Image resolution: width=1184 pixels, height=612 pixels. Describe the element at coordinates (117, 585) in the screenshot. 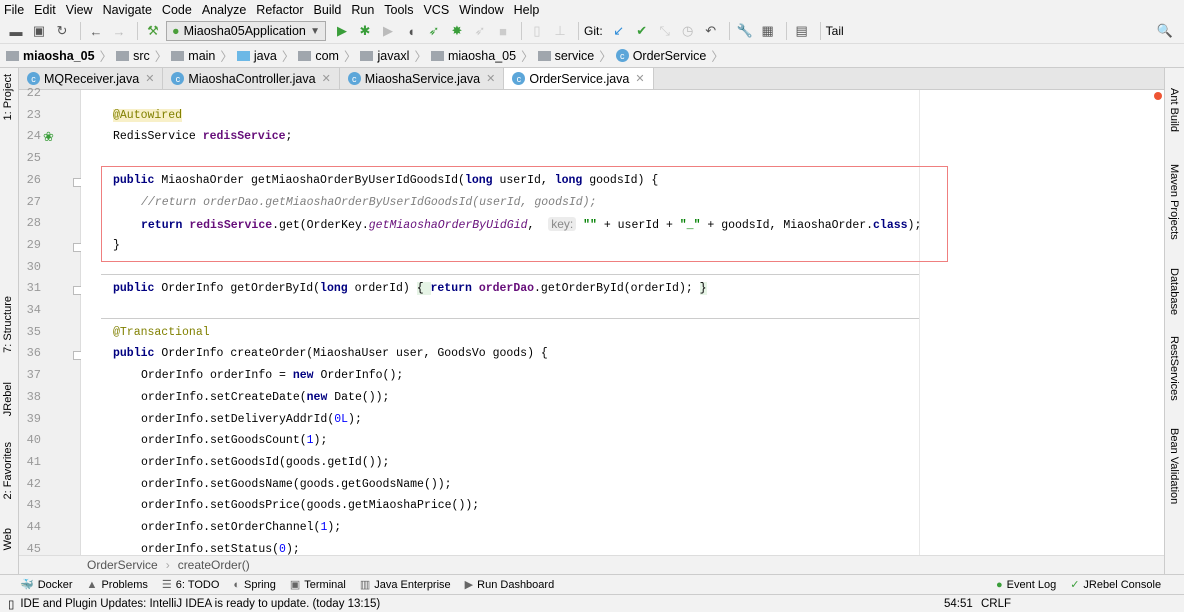

I see `tool-window-problems: ▲ Problems` at that location.